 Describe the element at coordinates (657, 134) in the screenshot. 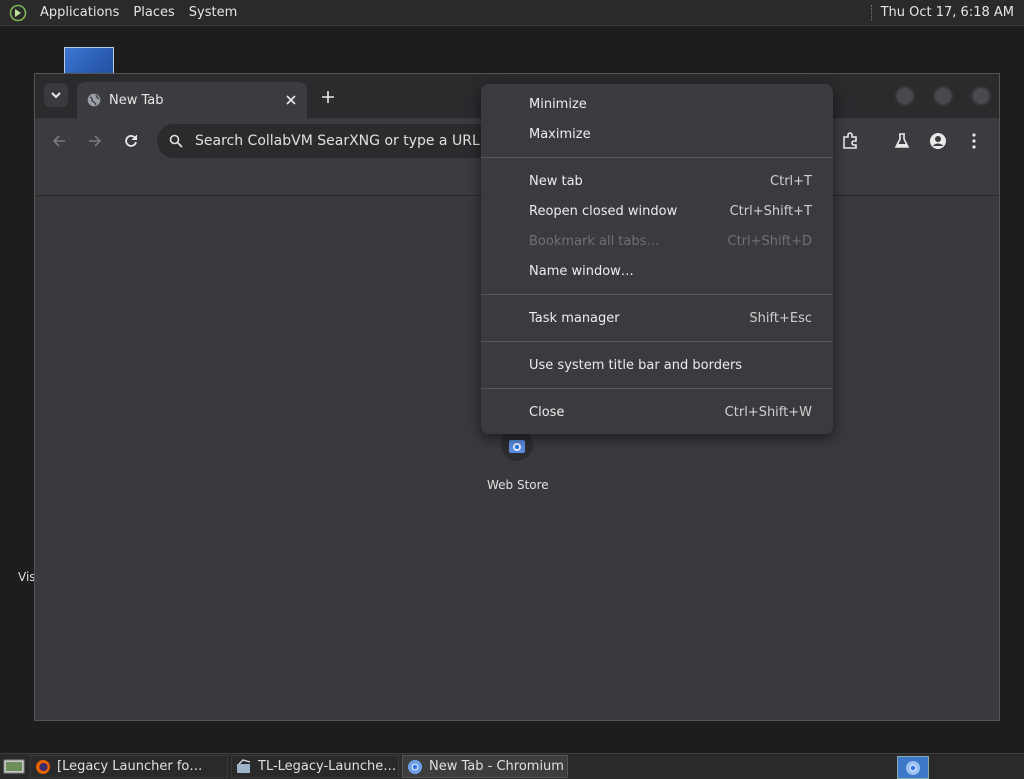

I see `menu-item-maximize: Maximize` at that location.